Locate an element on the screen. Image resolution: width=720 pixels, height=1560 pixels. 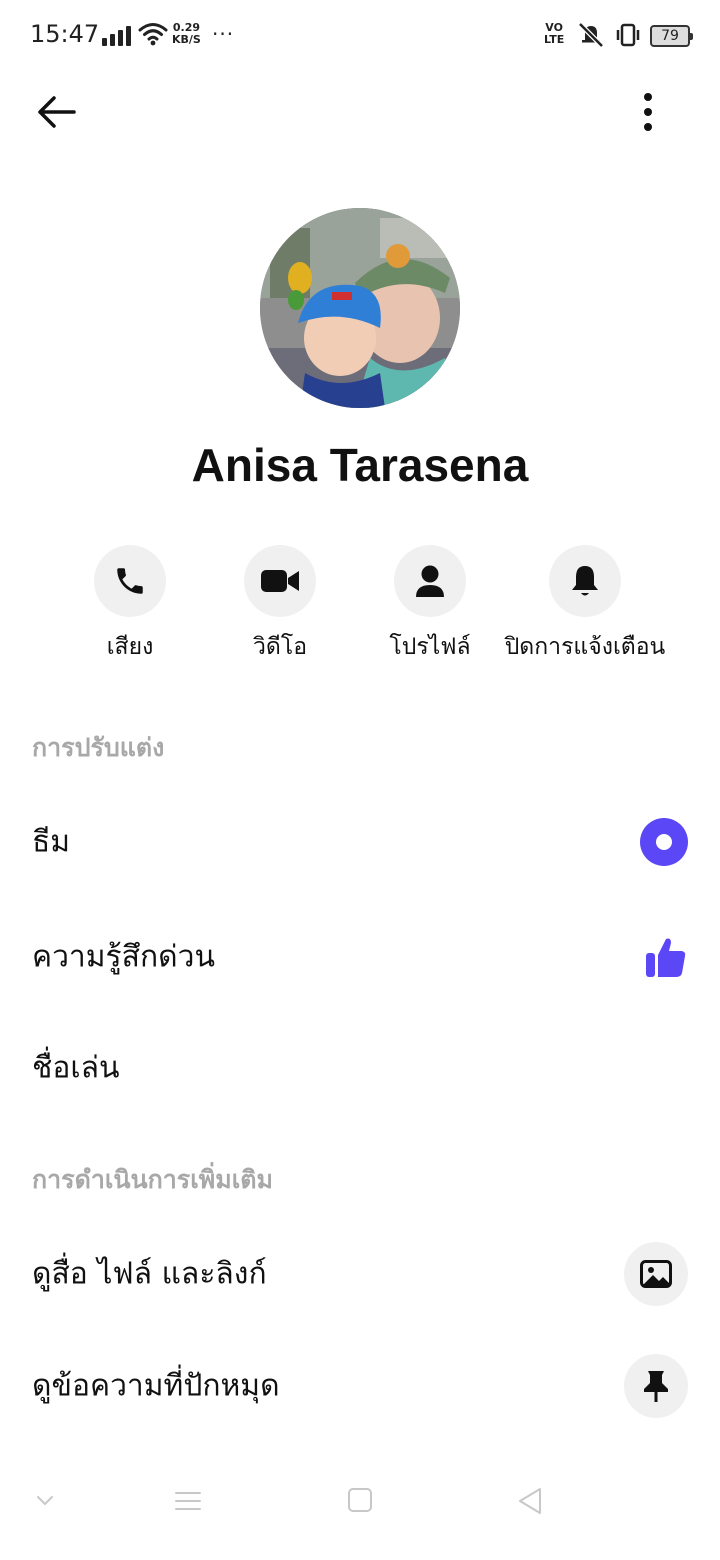
signal-icon is located at coordinates (116, 35).